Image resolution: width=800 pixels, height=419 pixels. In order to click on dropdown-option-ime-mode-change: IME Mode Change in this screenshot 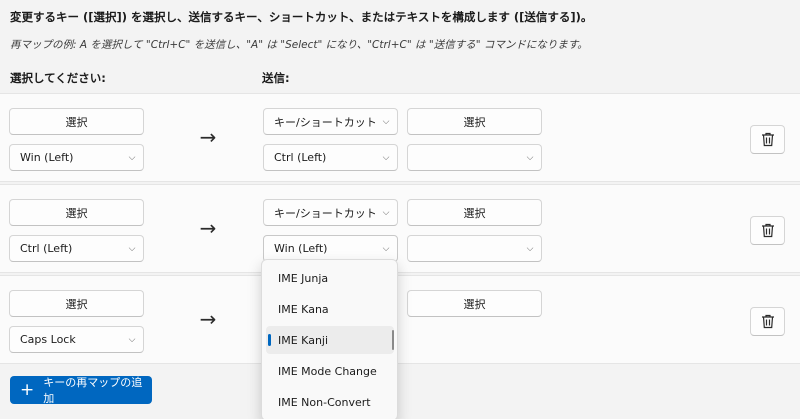, I will do `click(330, 371)`.